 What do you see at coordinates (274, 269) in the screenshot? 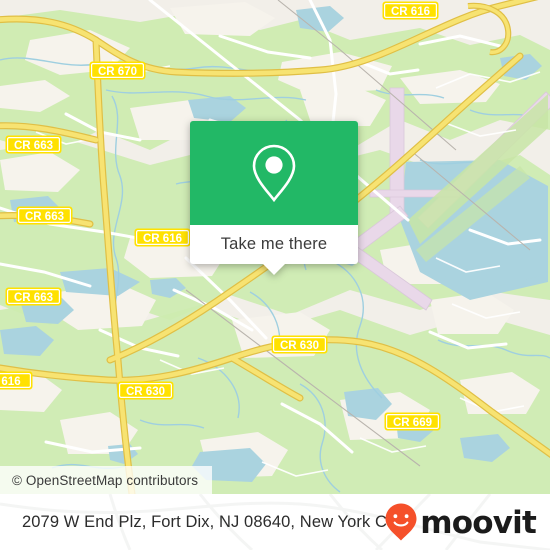
I see `callout-tail` at bounding box center [274, 269].